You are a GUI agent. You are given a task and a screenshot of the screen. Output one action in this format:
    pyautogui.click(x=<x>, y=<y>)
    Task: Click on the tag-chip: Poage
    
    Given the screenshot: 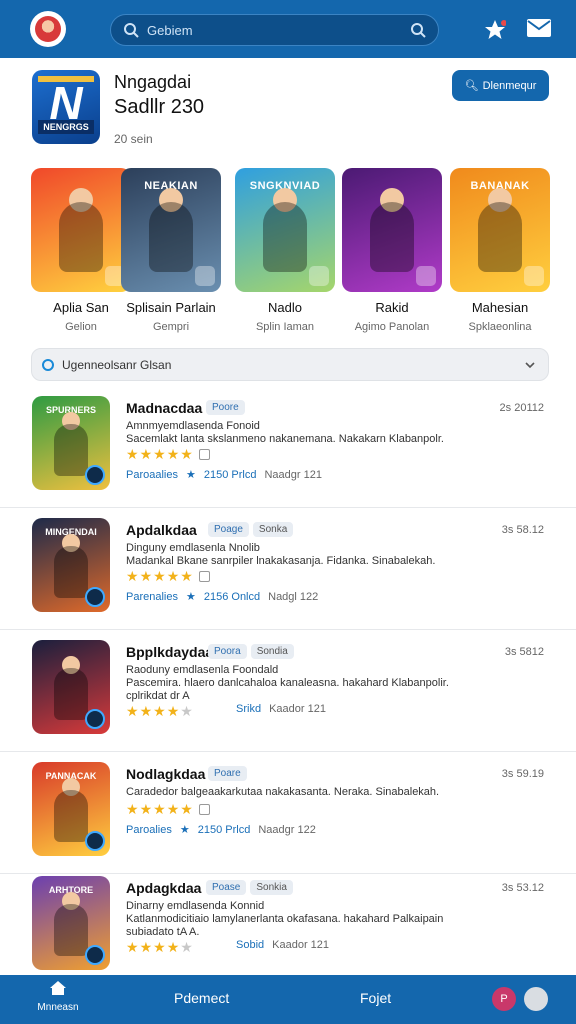 What is the action you would take?
    pyautogui.click(x=228, y=529)
    